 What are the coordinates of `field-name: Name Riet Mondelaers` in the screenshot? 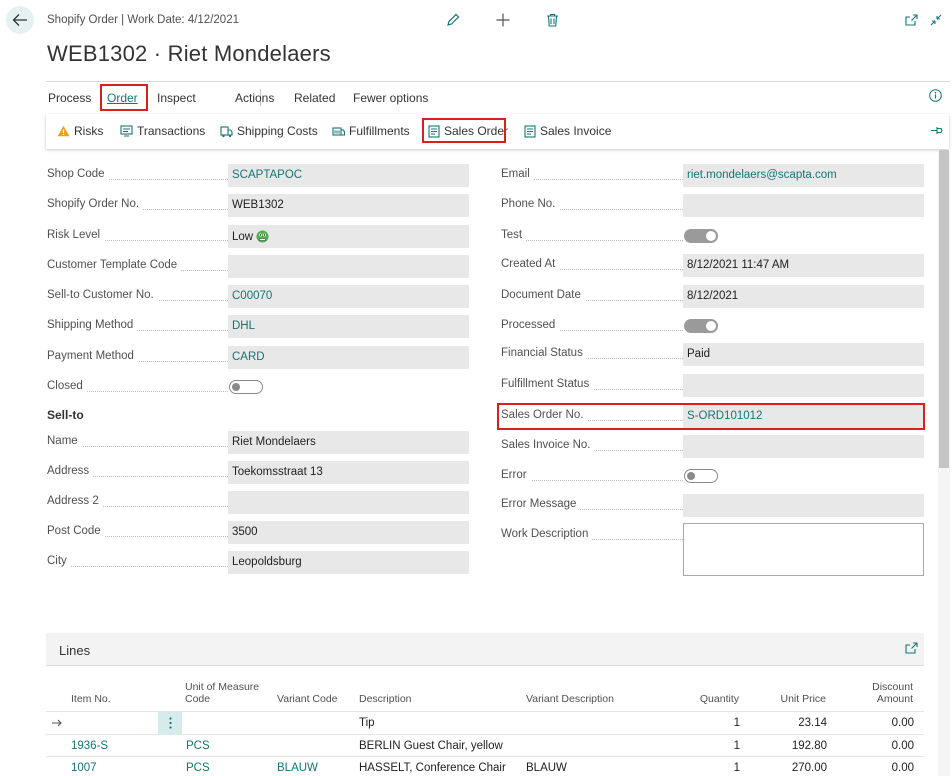 It's located at (258, 442).